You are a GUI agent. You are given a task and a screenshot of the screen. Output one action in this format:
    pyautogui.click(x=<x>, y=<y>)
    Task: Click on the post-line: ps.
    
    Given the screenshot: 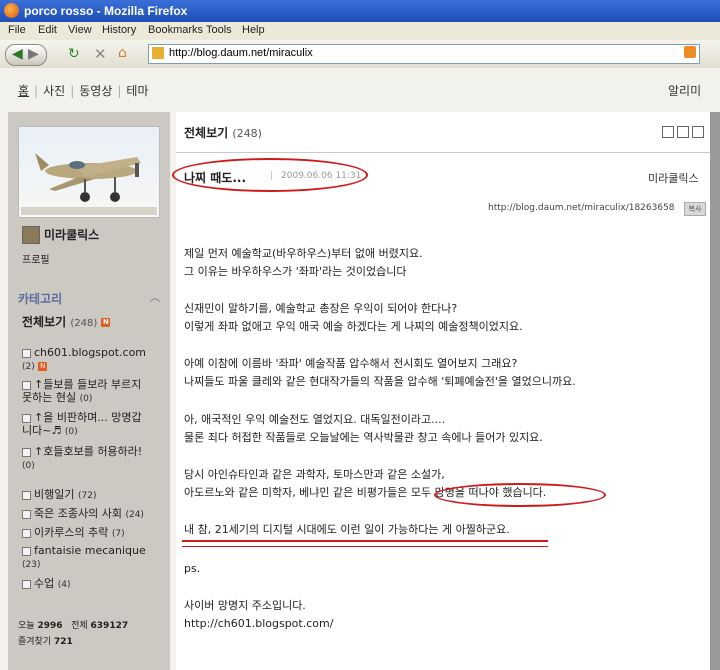 What is the action you would take?
    pyautogui.click(x=192, y=568)
    